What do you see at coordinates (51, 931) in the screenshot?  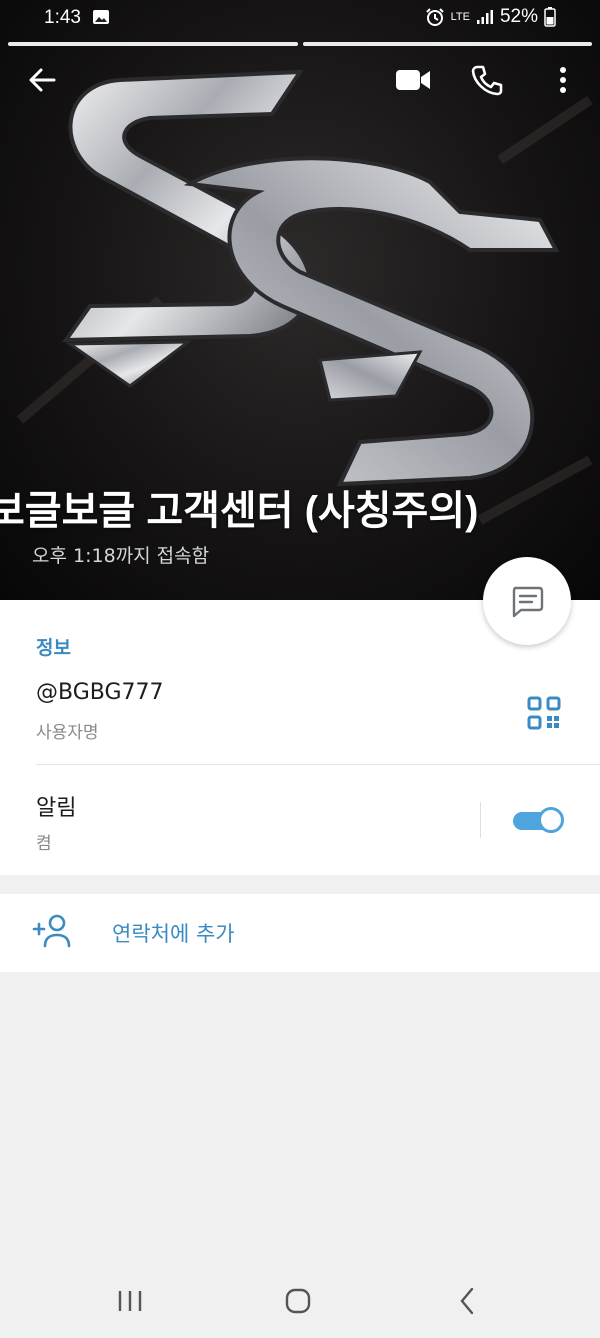 I see `add-user-icon` at bounding box center [51, 931].